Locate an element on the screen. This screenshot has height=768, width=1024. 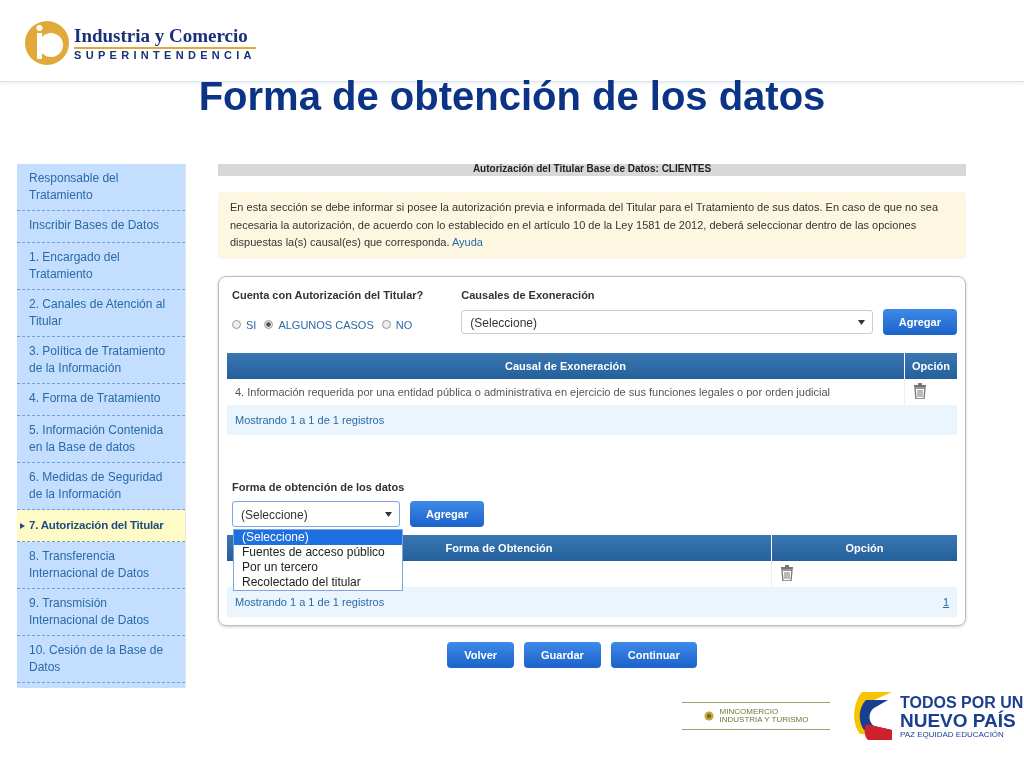
logo-name: Industria y Comercio is located at coordinates (165, 37).